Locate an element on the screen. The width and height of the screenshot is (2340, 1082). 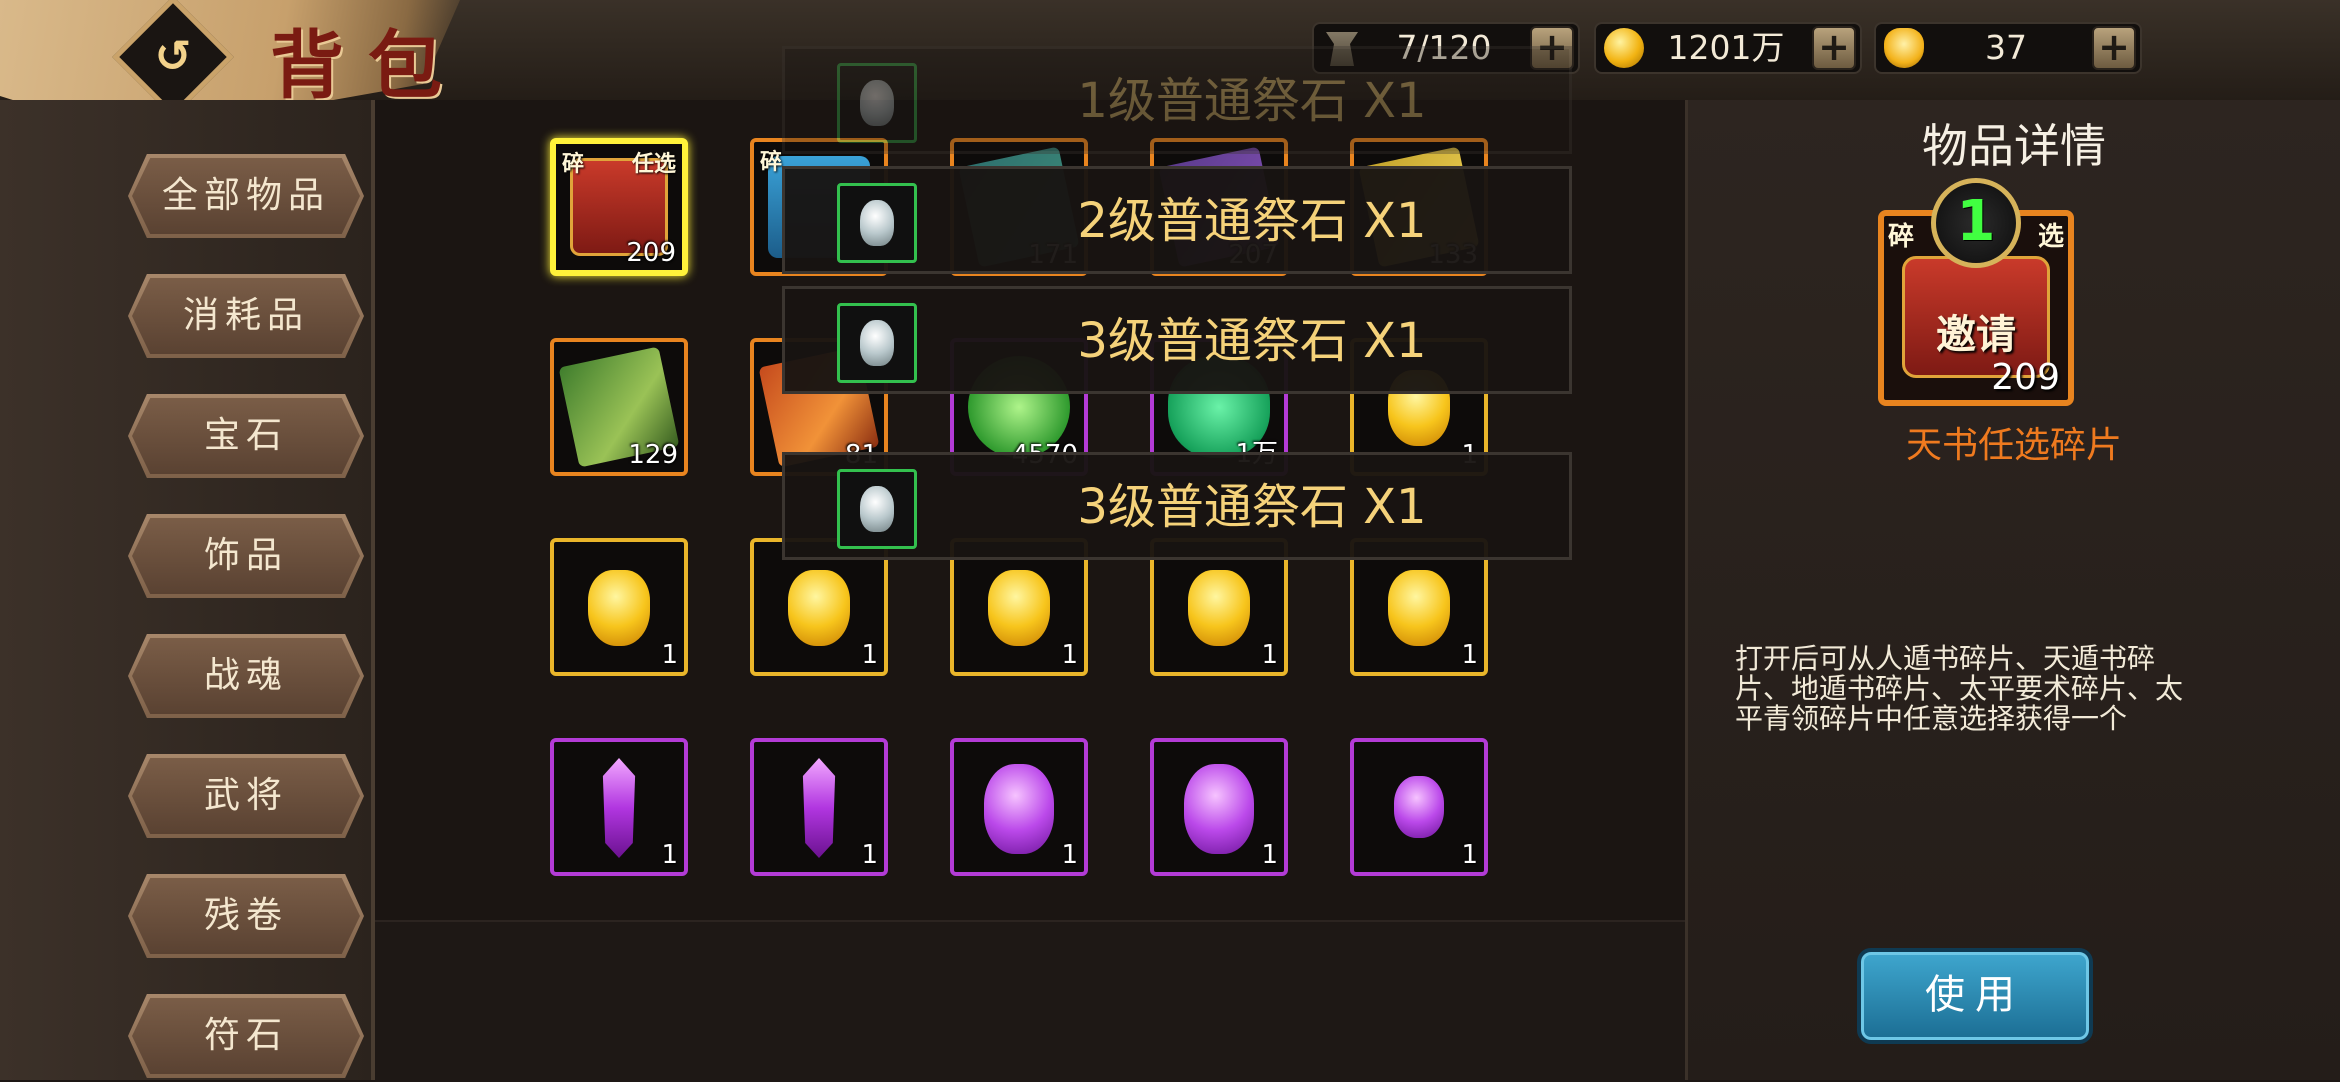
category-label: 饰品 is located at coordinates (246, 556).